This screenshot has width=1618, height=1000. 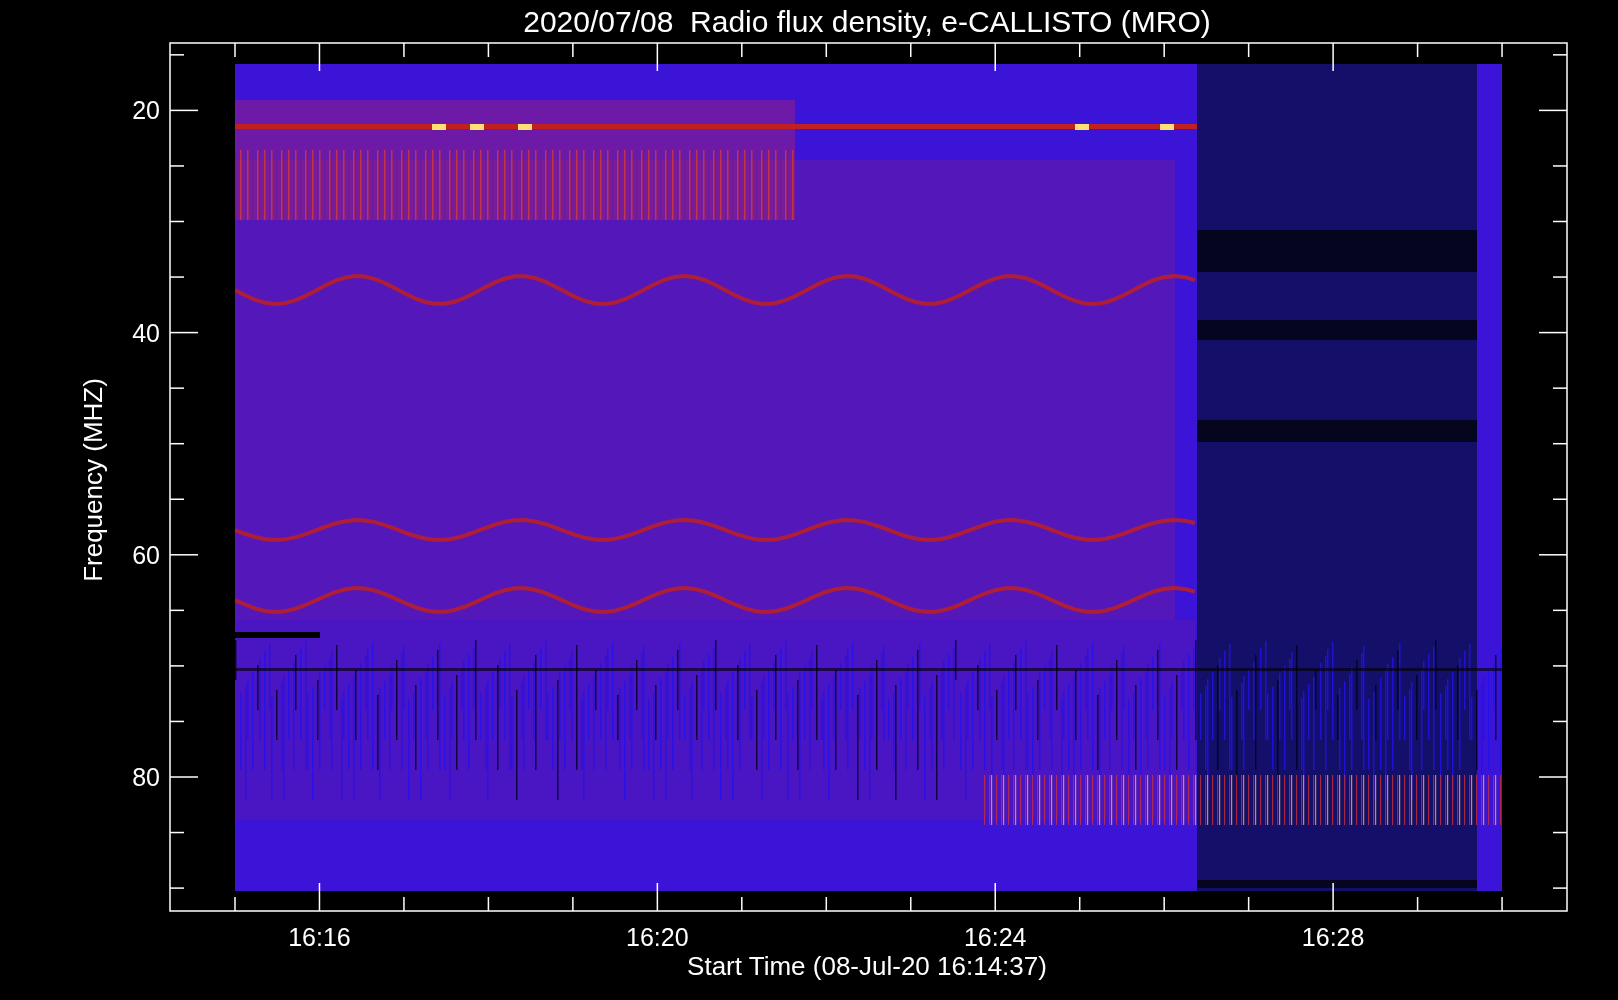 What do you see at coordinates (657, 937) in the screenshot?
I see `x-tick-label: 16:20` at bounding box center [657, 937].